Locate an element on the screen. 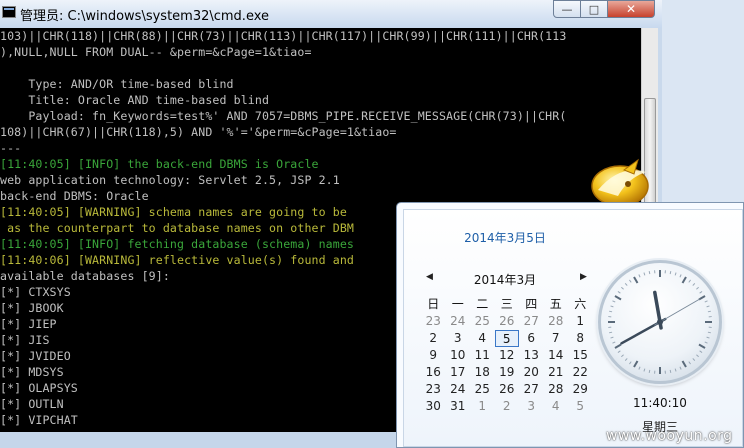  calendar-day: 16 is located at coordinates (433, 372).